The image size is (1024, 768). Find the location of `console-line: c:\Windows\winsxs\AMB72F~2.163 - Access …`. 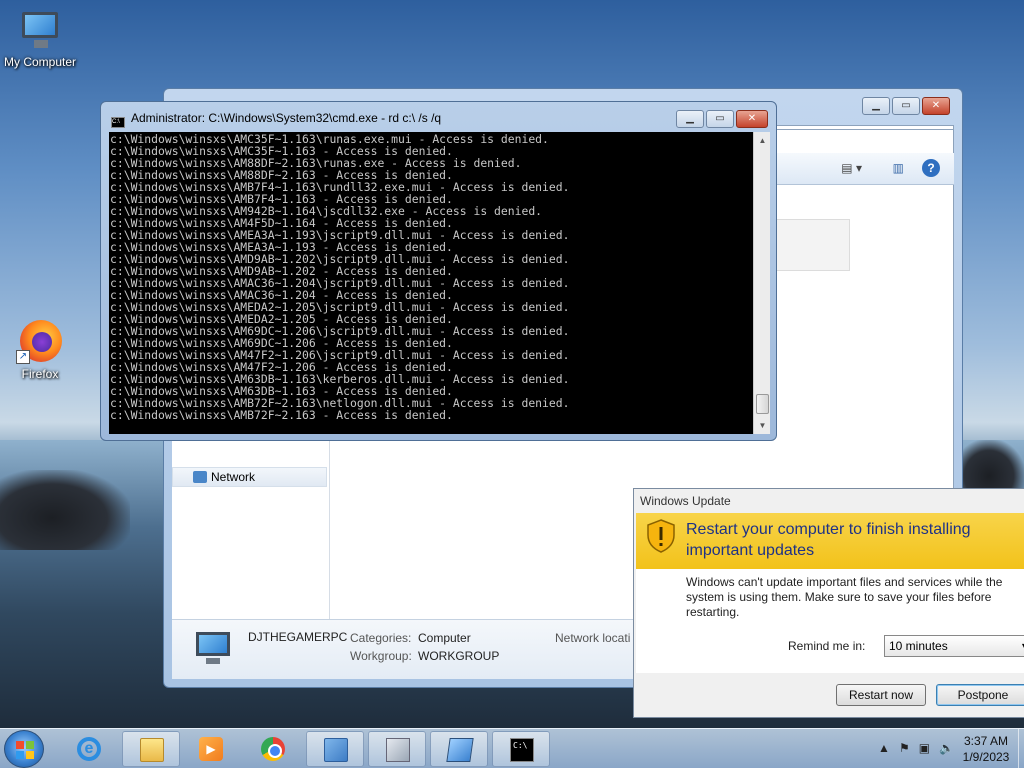

console-line: c:\Windows\winsxs\AMB72F~2.163 - Access … is located at coordinates (281, 415).